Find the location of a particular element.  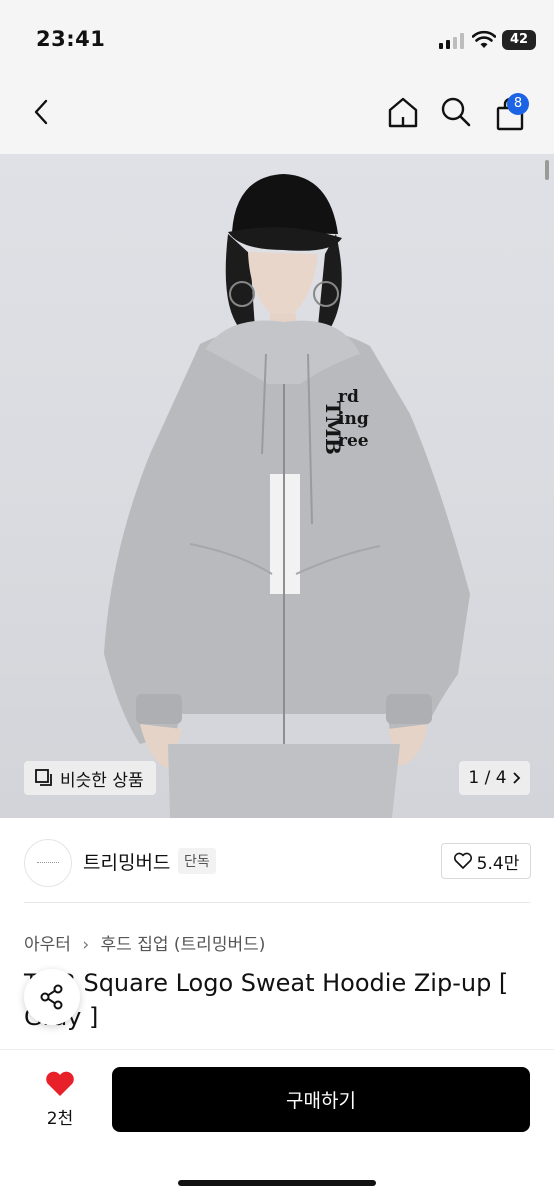

share-button is located at coordinates (52, 997).